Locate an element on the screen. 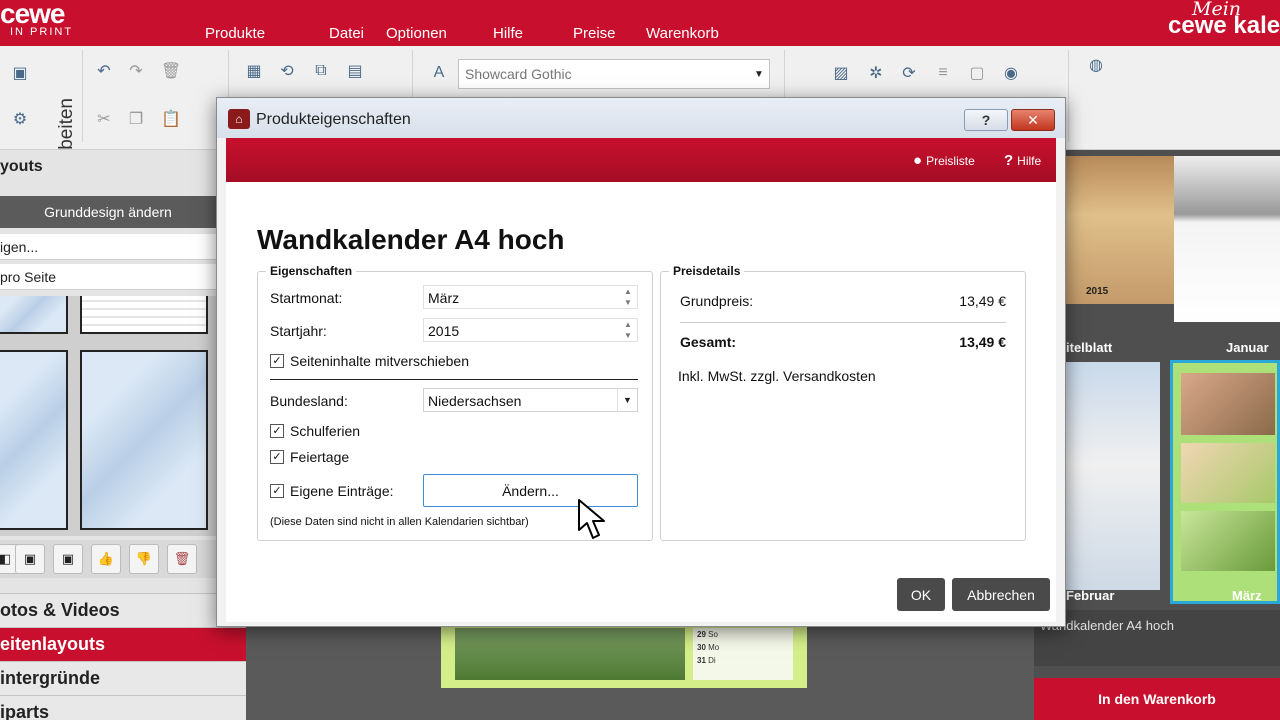  category-cliparts: iparts is located at coordinates (123, 707).